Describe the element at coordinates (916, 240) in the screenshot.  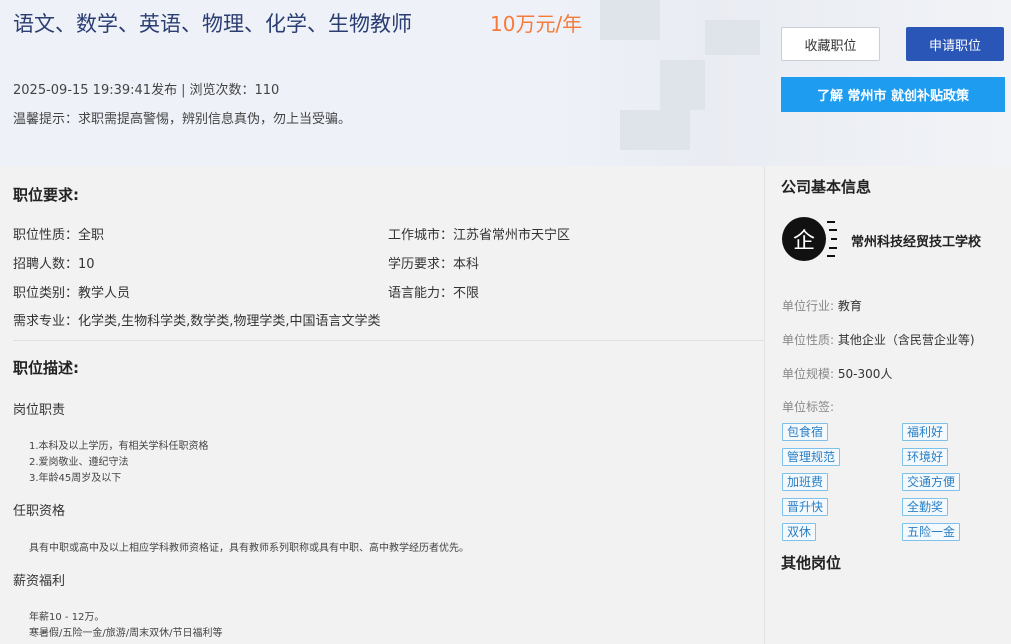
I see `company-name: 常州科技经贸技工学校` at that location.